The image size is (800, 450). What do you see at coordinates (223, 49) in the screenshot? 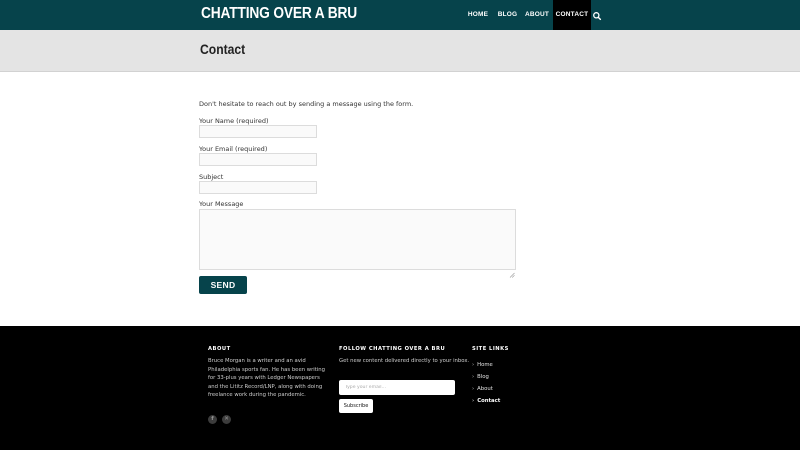
I see `page-title: Contact` at bounding box center [223, 49].